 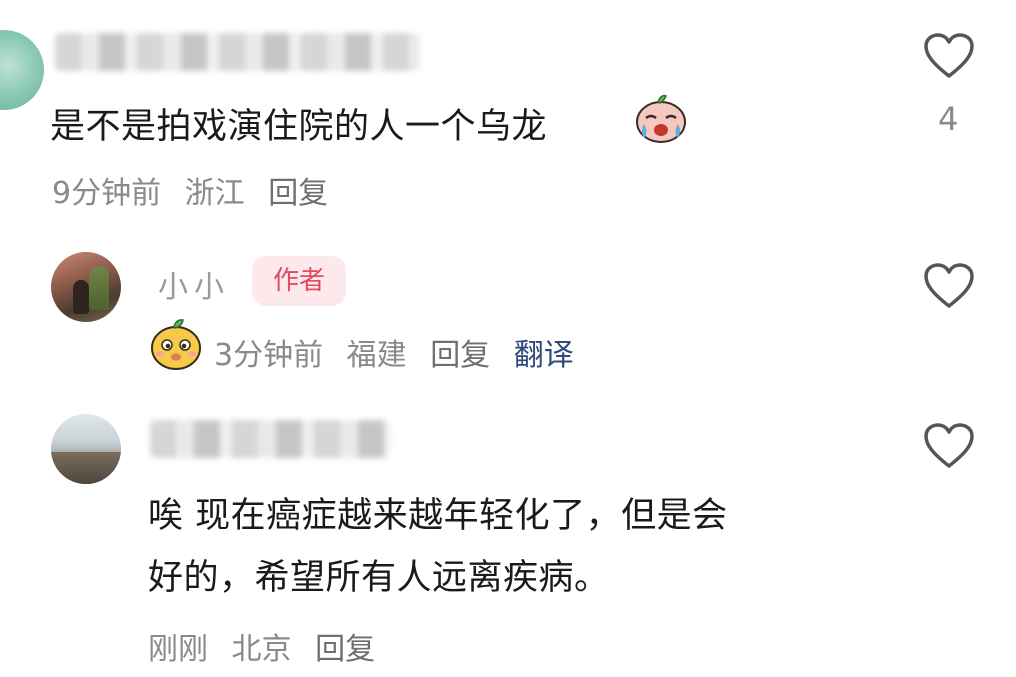 What do you see at coordinates (948, 119) in the screenshot?
I see `like-count: 4` at bounding box center [948, 119].